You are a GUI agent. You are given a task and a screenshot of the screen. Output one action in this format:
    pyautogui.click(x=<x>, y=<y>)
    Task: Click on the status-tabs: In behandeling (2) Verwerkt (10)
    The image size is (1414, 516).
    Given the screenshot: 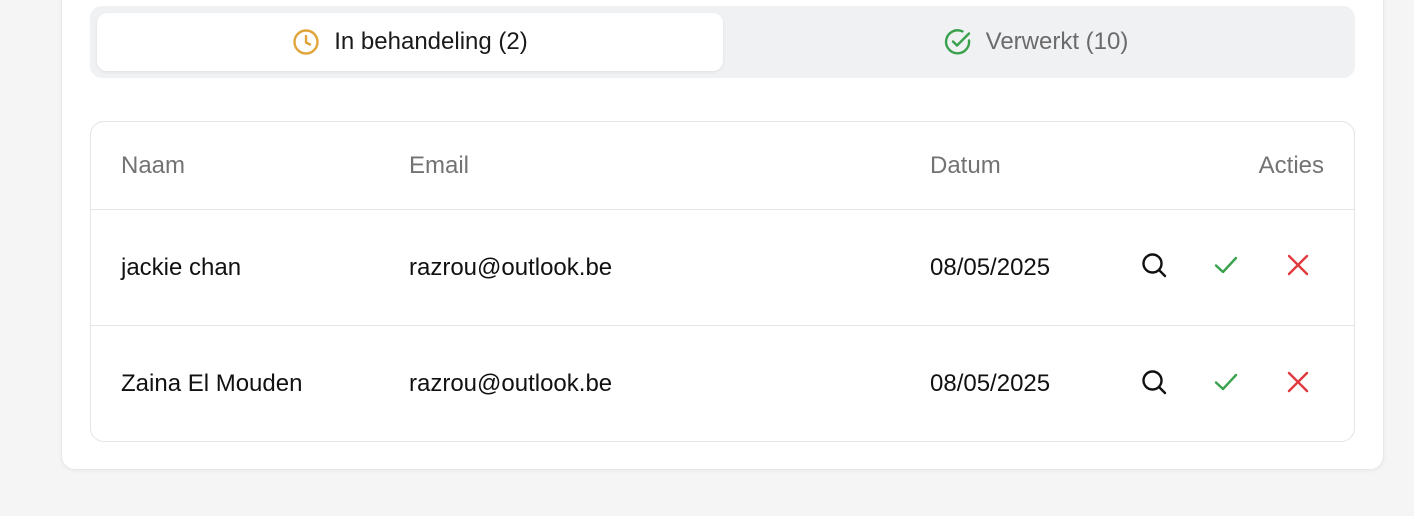 What is the action you would take?
    pyautogui.click(x=722, y=42)
    